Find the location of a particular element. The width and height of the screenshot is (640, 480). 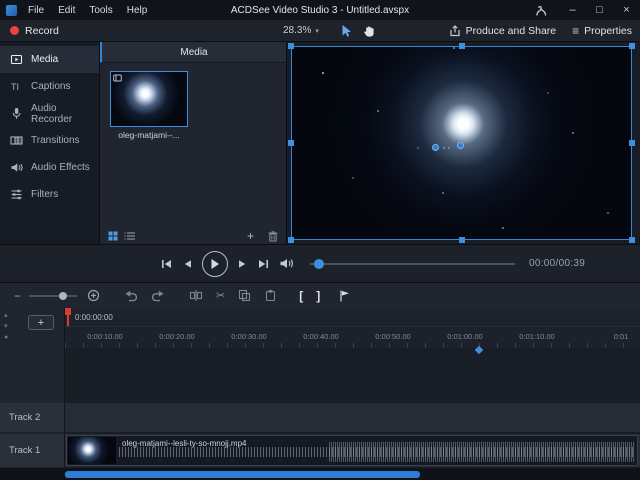

sidebar-item-captions: TI Captions is located at coordinates (49, 86).